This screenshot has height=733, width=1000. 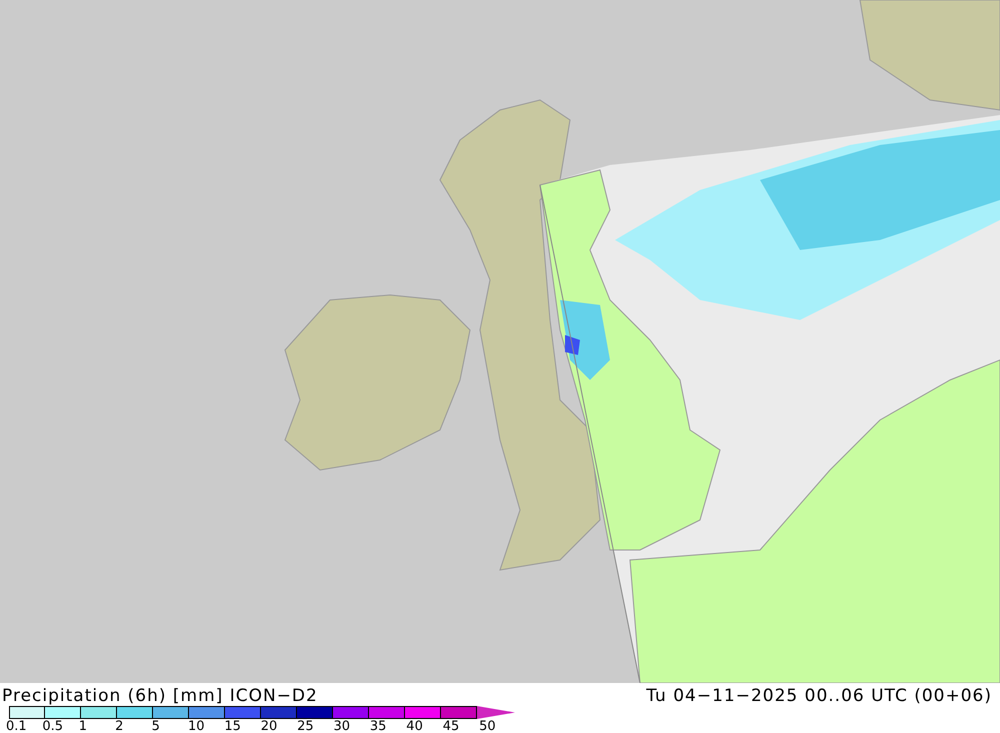 What do you see at coordinates (306, 726) in the screenshot?
I see `scale-label: 25` at bounding box center [306, 726].